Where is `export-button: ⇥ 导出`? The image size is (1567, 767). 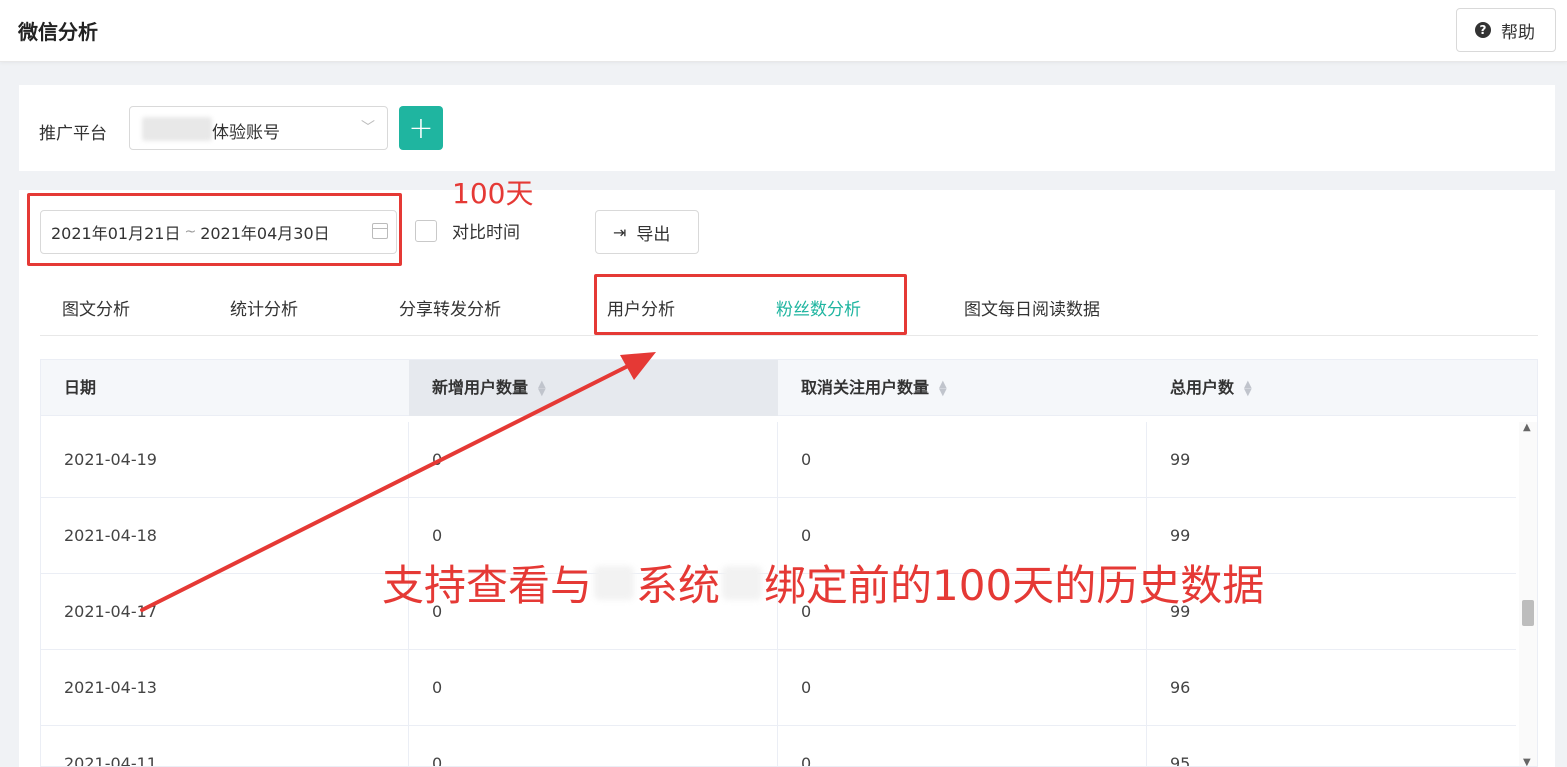 export-button: ⇥ 导出 is located at coordinates (647, 232).